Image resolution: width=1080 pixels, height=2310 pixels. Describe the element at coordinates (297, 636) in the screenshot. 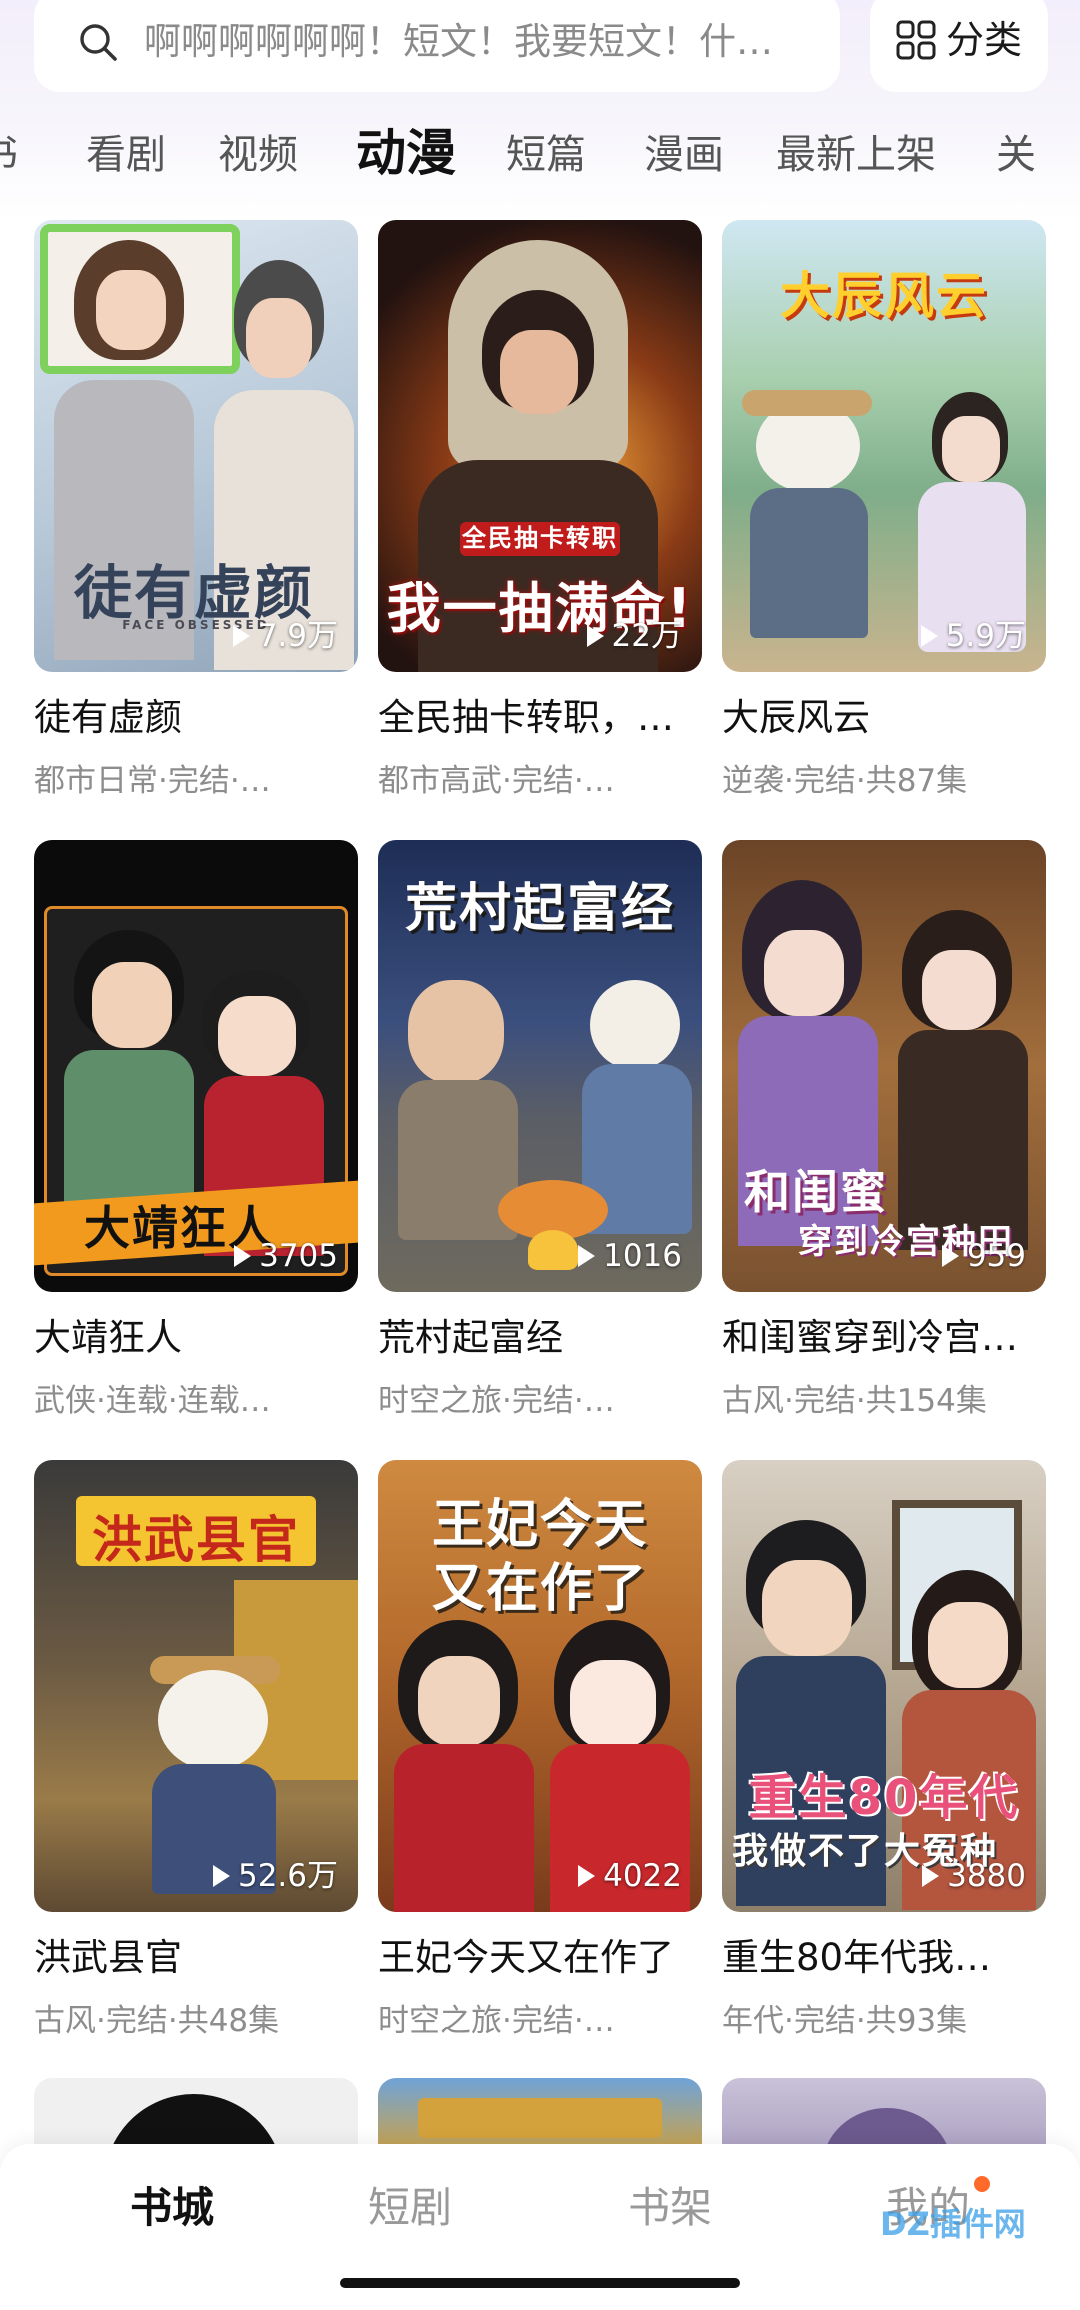

I see `play-count-value: 7.9万` at that location.